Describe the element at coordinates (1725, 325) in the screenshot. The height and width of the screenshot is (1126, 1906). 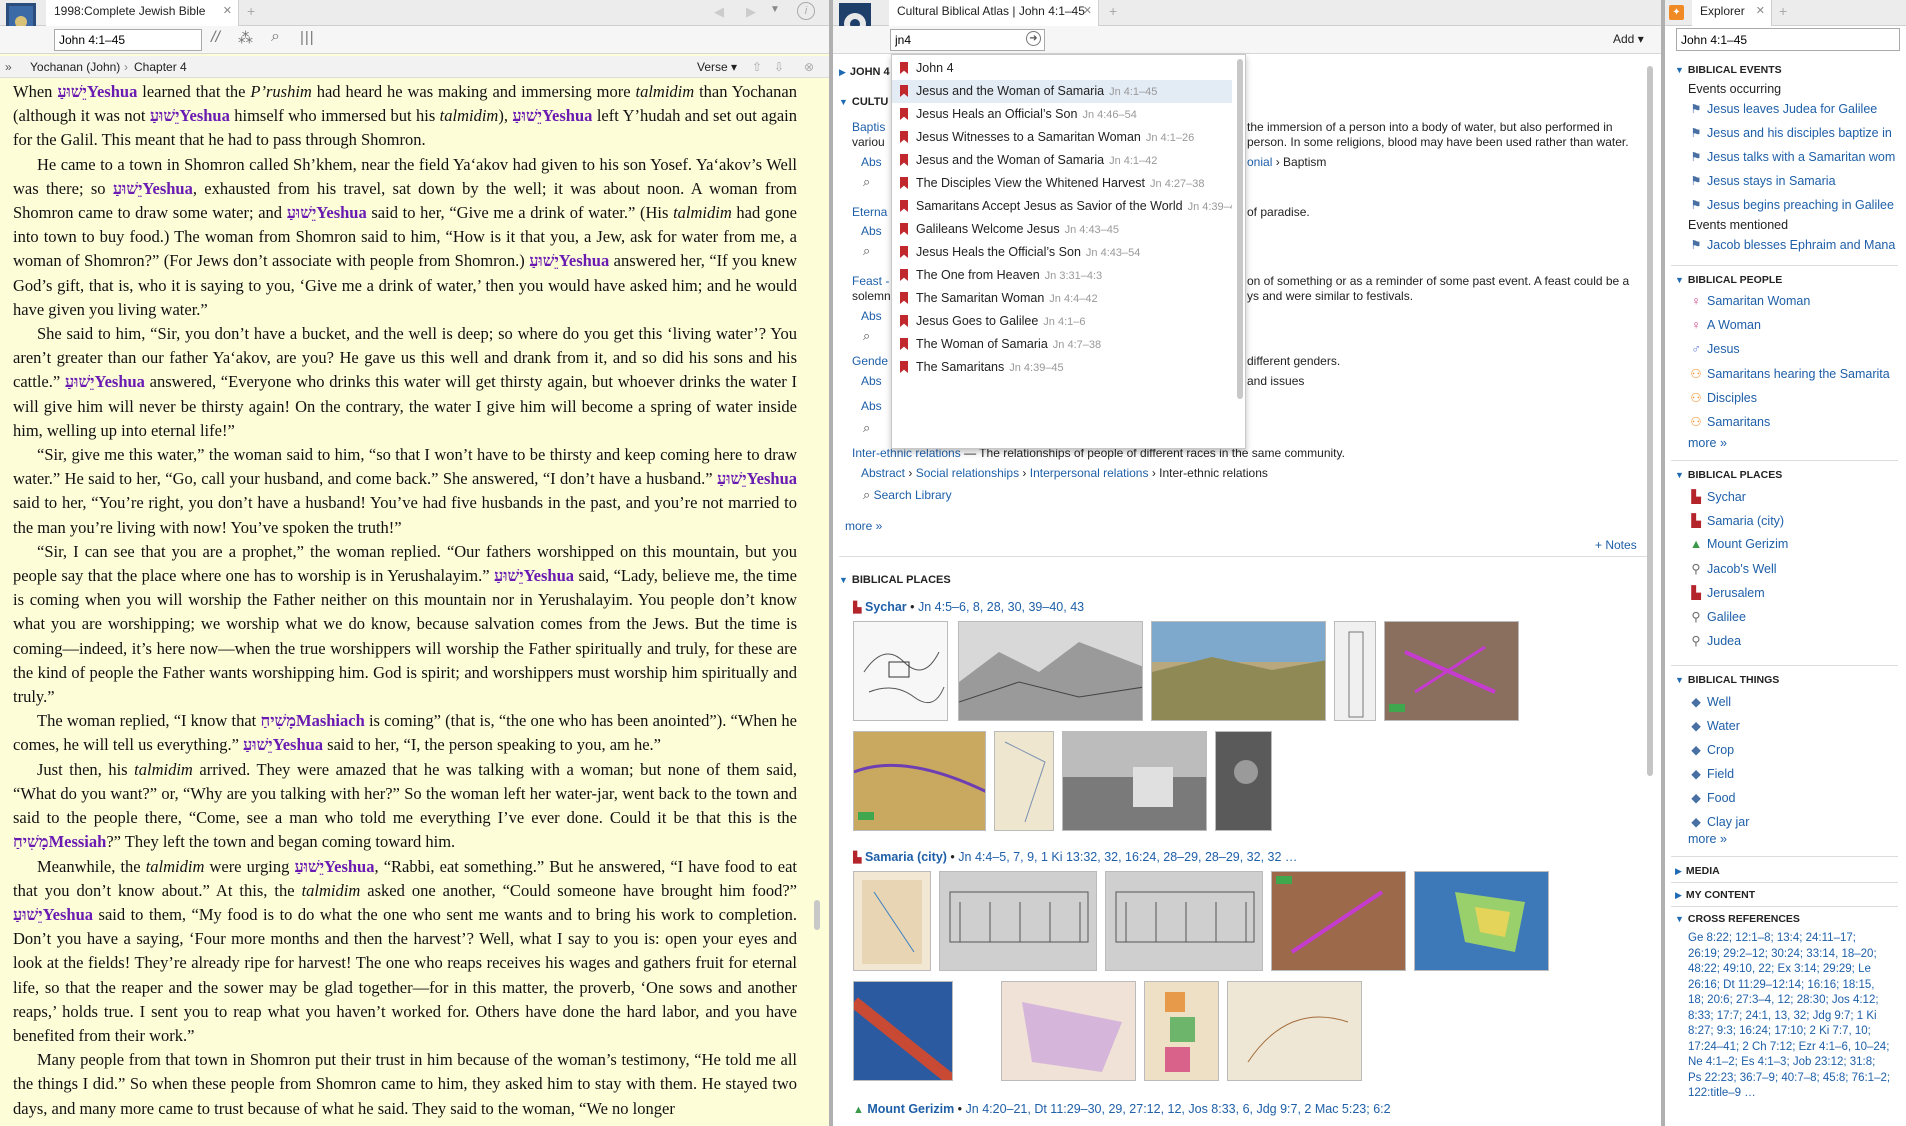
I see `explorer-item: ♀ A Woman` at that location.